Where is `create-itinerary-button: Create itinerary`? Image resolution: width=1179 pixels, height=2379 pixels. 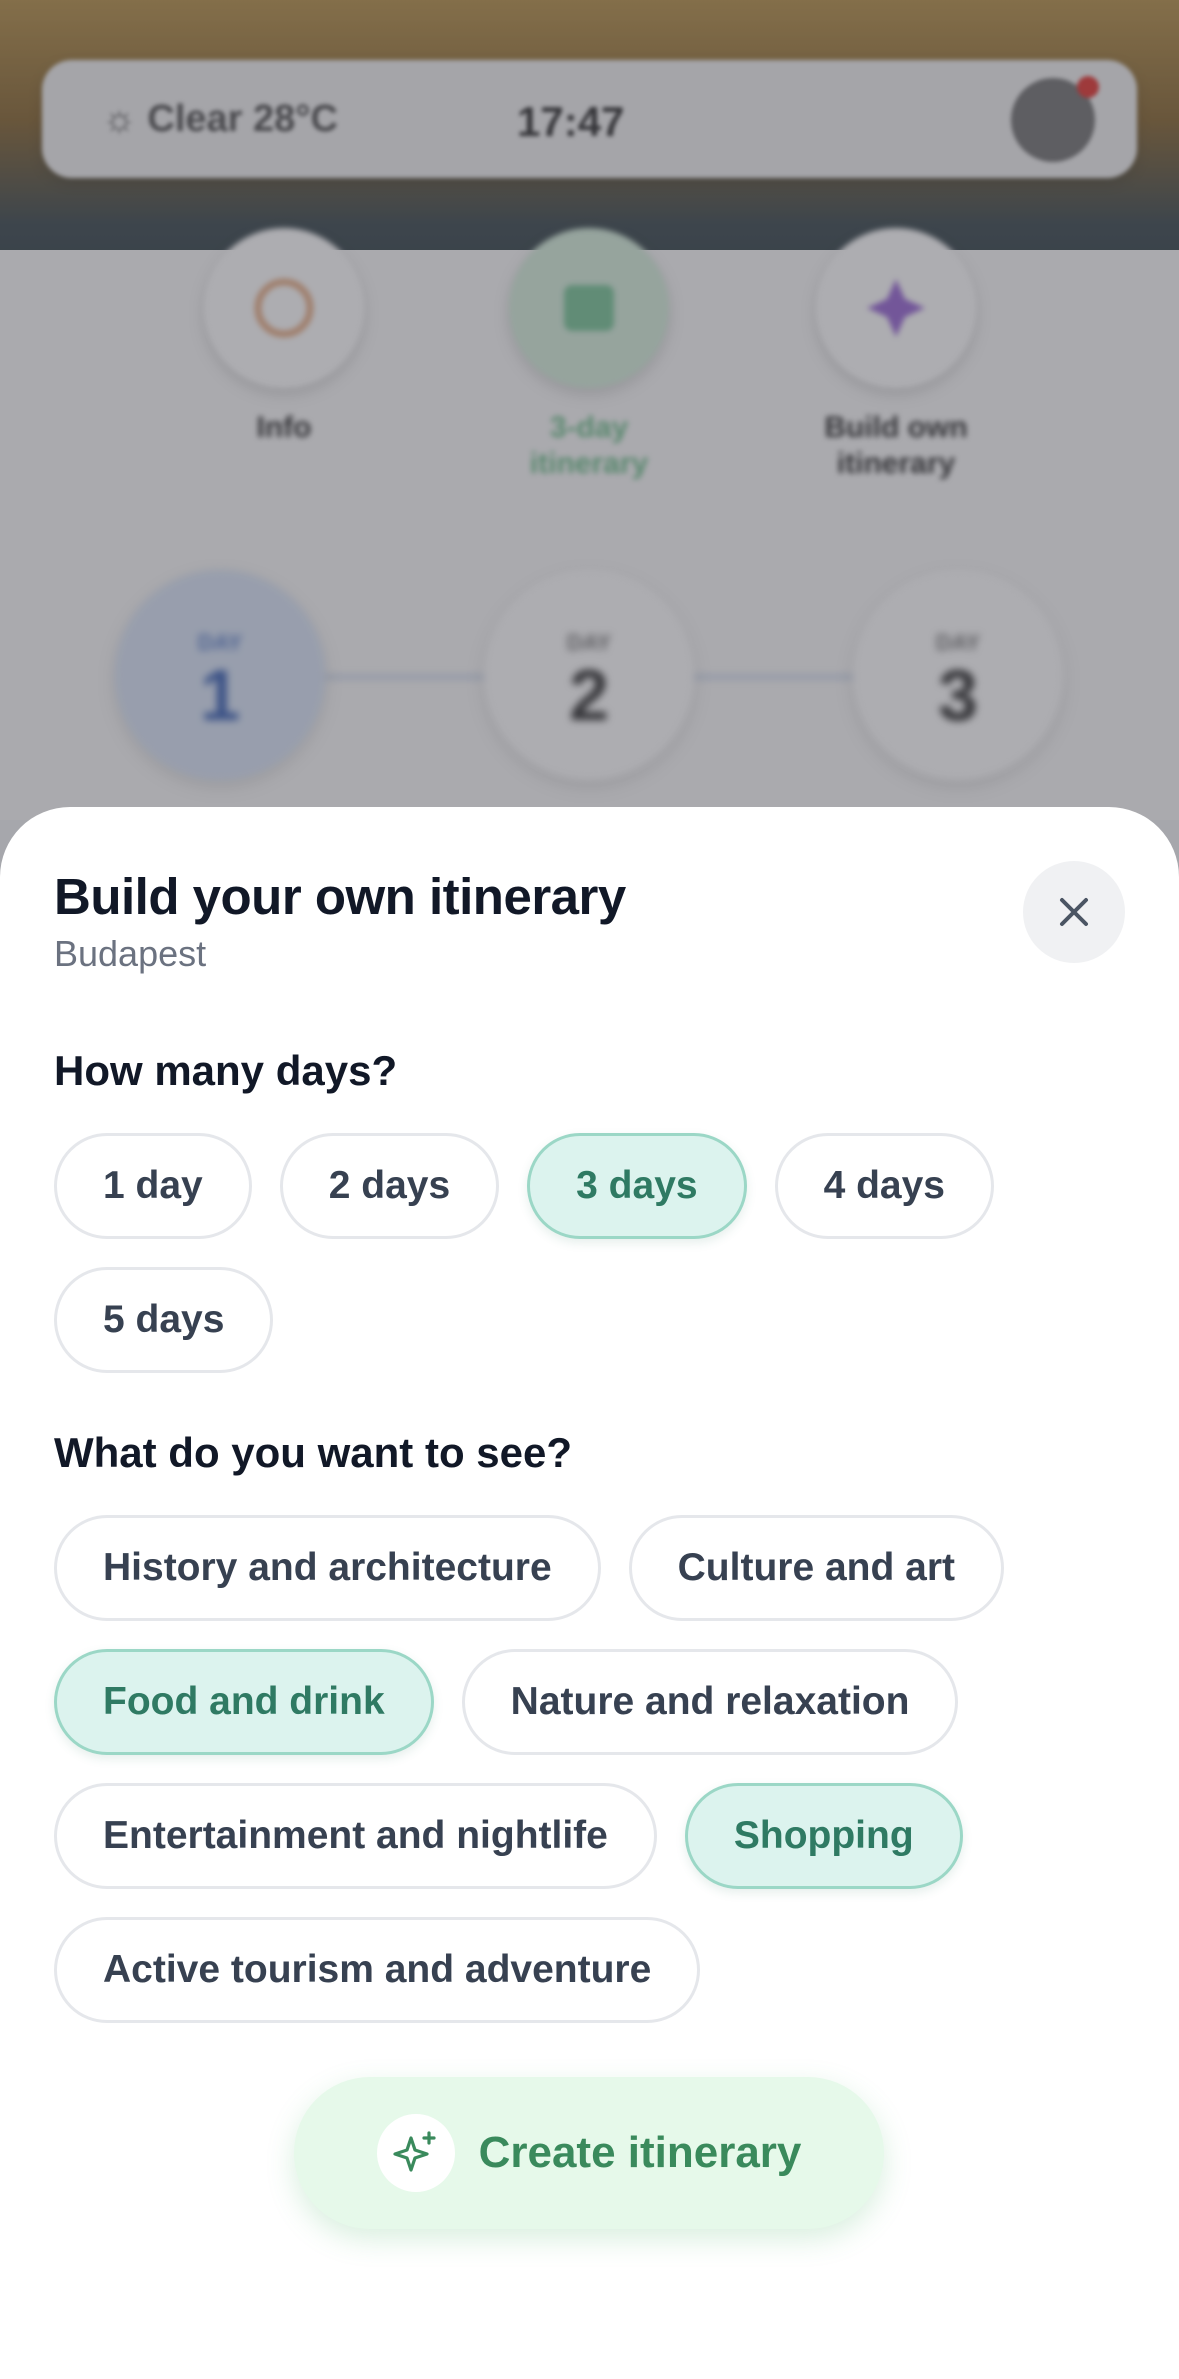 create-itinerary-button: Create itinerary is located at coordinates (589, 2153).